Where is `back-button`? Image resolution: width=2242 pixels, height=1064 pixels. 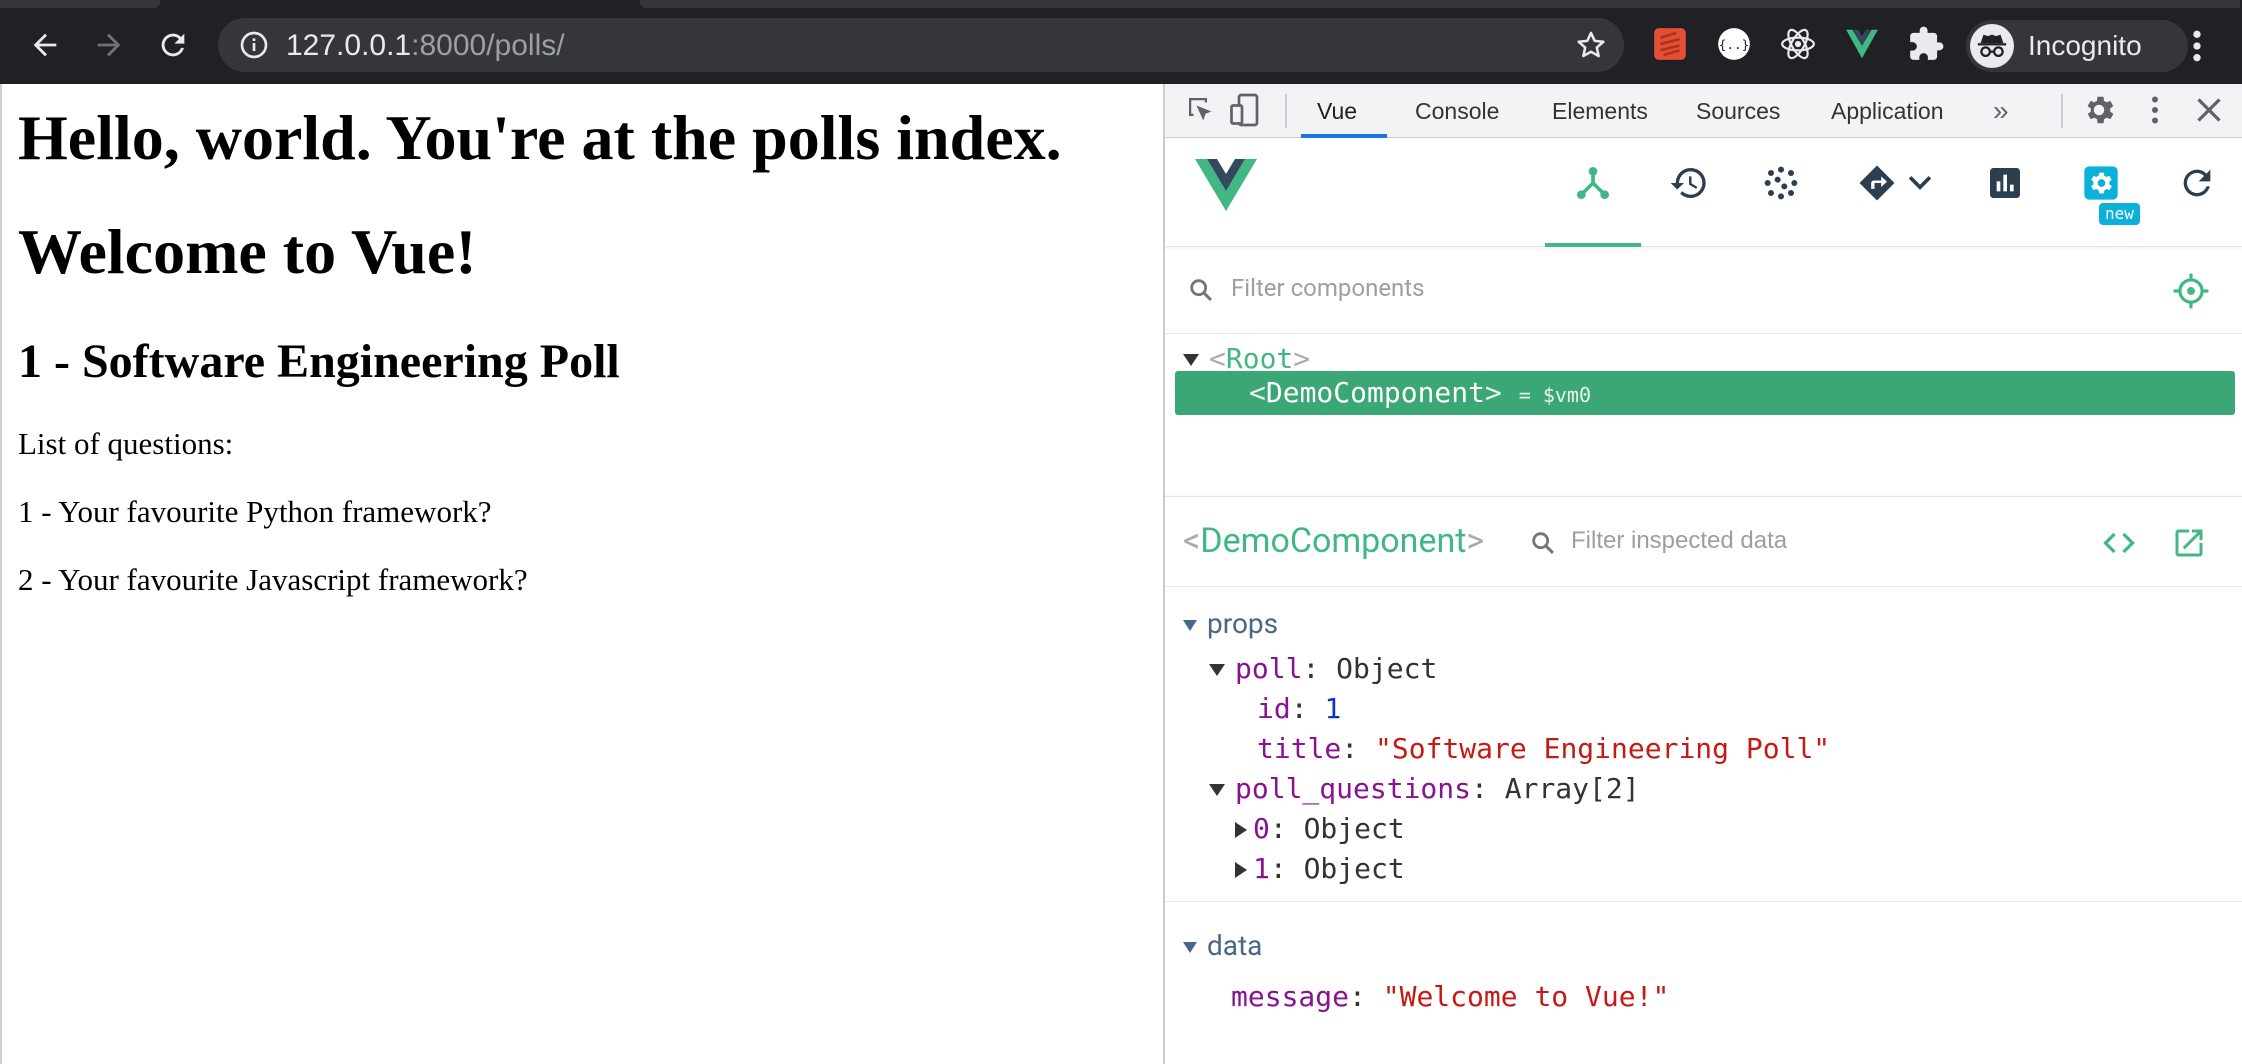 back-button is located at coordinates (45, 45).